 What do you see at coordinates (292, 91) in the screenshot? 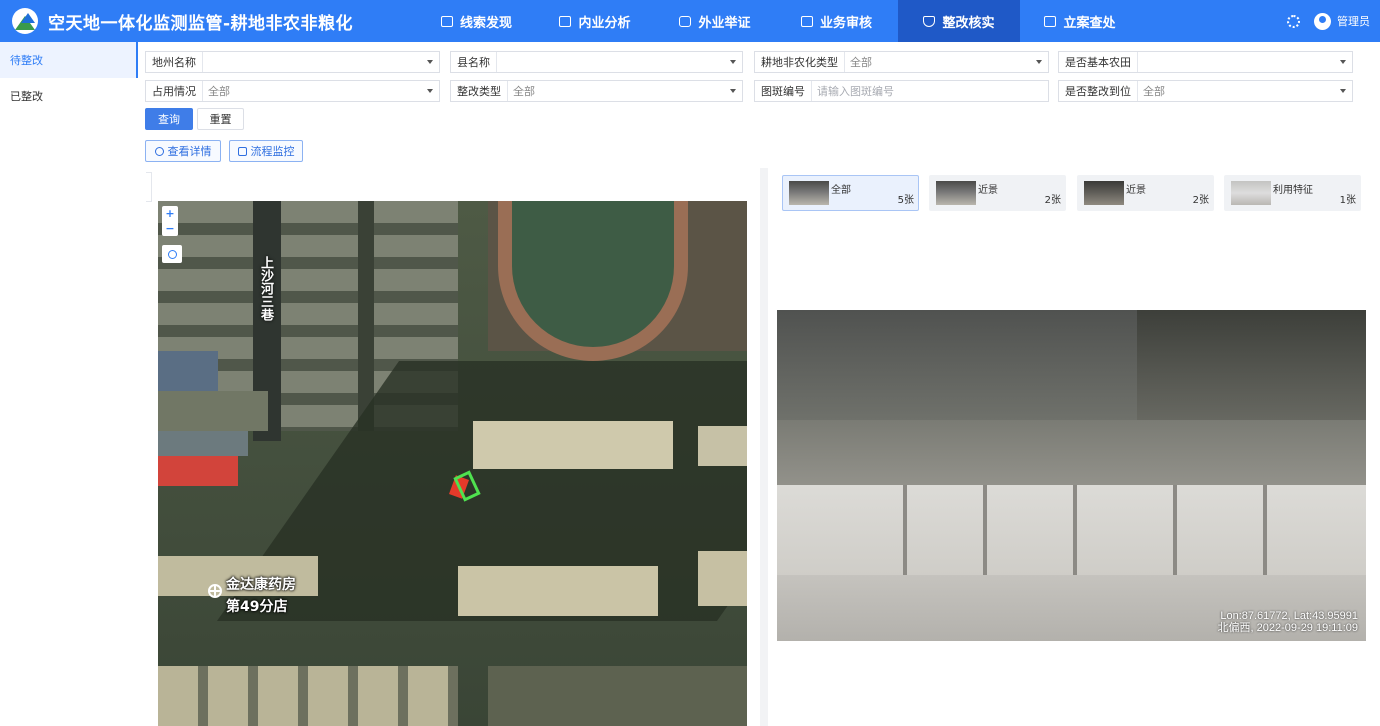
I see `occupancy-select: 占用情况 全部` at bounding box center [292, 91].